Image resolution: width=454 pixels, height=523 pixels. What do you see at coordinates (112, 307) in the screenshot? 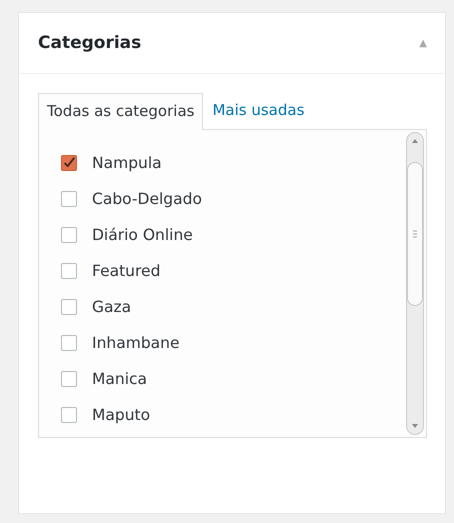
I see `category-label: Gaza` at bounding box center [112, 307].